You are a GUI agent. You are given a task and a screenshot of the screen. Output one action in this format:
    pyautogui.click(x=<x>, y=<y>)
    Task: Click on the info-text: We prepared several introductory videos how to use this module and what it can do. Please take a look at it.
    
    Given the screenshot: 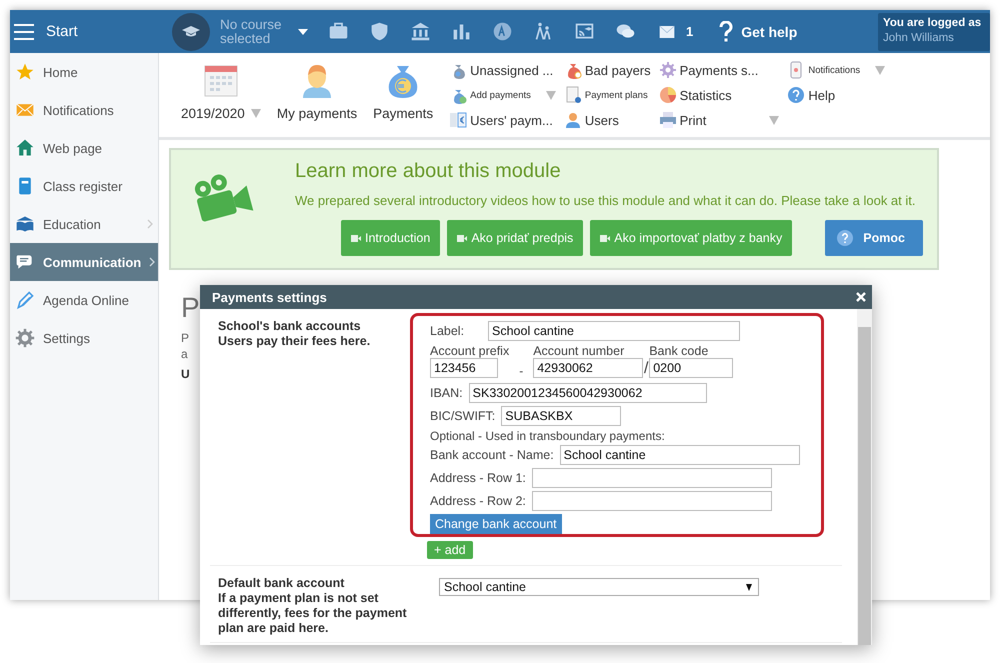 What is the action you would take?
    pyautogui.click(x=605, y=200)
    